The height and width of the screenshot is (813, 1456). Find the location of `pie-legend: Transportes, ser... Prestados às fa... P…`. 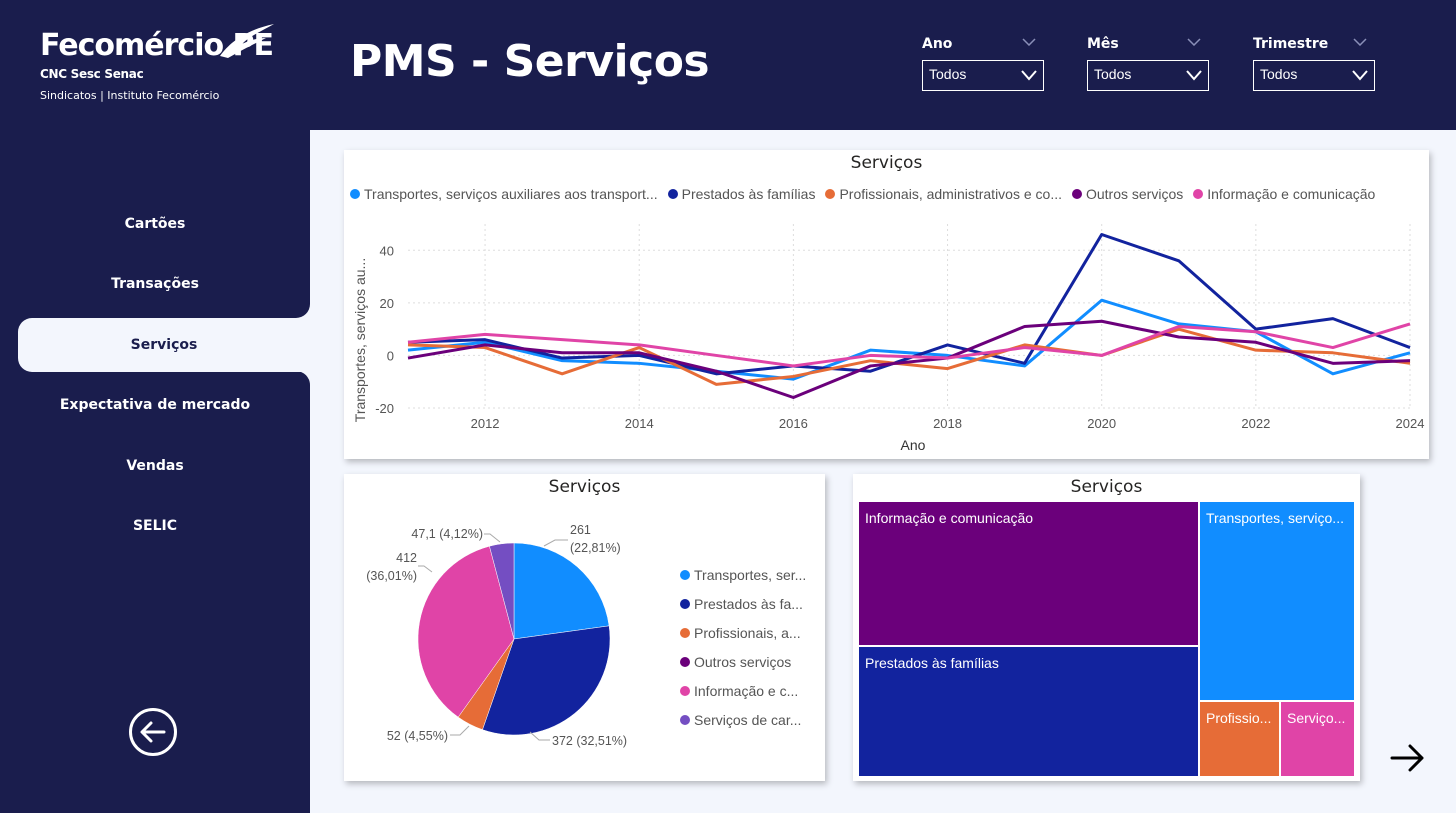

pie-legend: Transportes, ser... Prestados às fa... P… is located at coordinates (745, 647).